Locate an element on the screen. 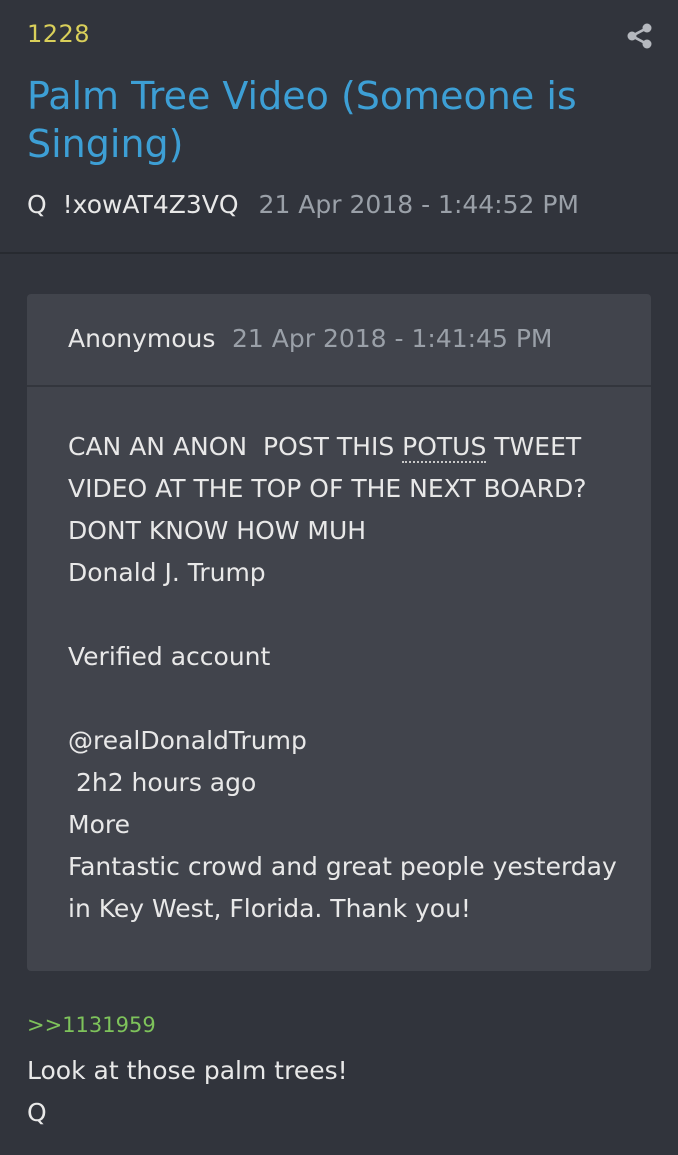 The image size is (678, 1155). quoted-body-line: CAN AN ANON POST THIS POTUS TWEET is located at coordinates (348, 447).